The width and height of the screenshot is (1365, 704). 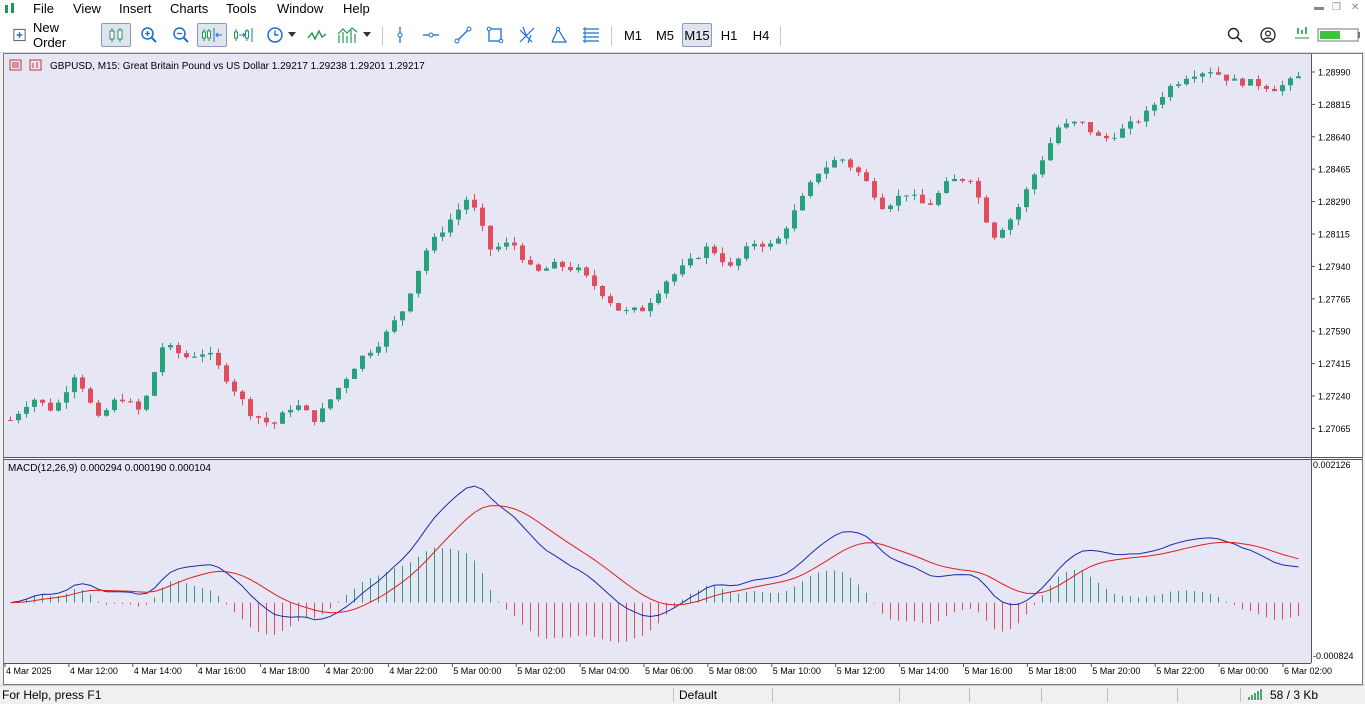 What do you see at coordinates (729, 35) in the screenshot?
I see `timeframe-h1: H1` at bounding box center [729, 35].